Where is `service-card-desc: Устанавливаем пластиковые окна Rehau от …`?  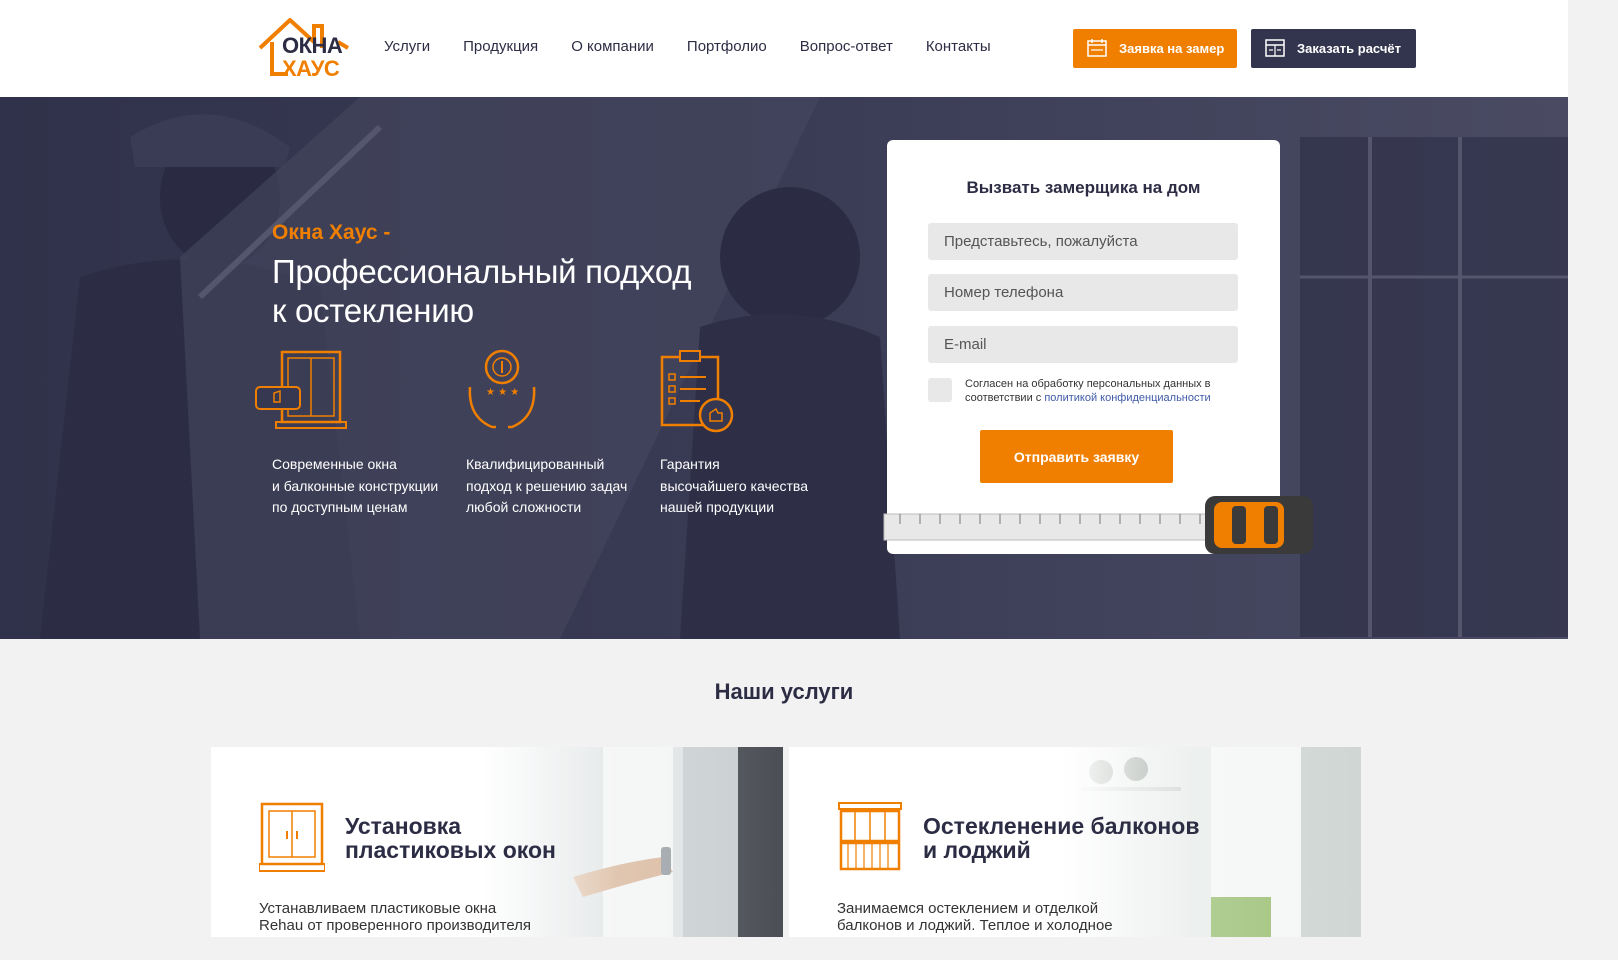
service-card-desc: Устанавливаем пластиковые окна Rehau от … is located at coordinates (409, 917).